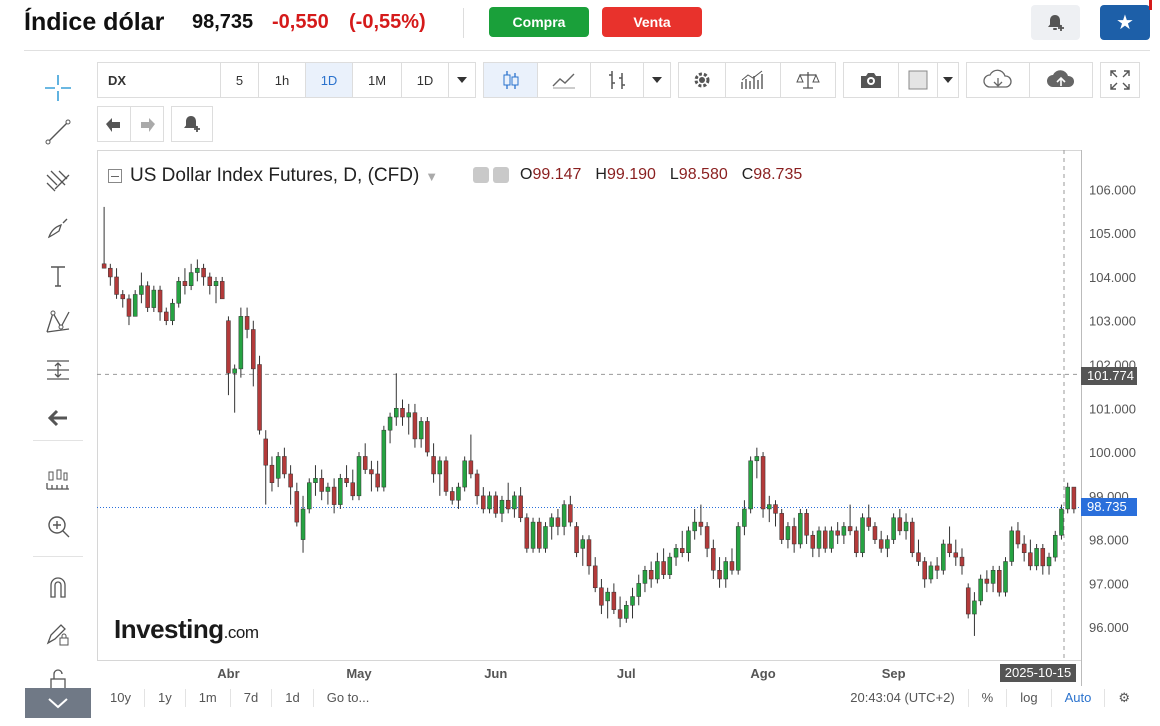 The height and width of the screenshot is (726, 1160). What do you see at coordinates (329, 80) in the screenshot?
I see `interval-1d: 1D` at bounding box center [329, 80].